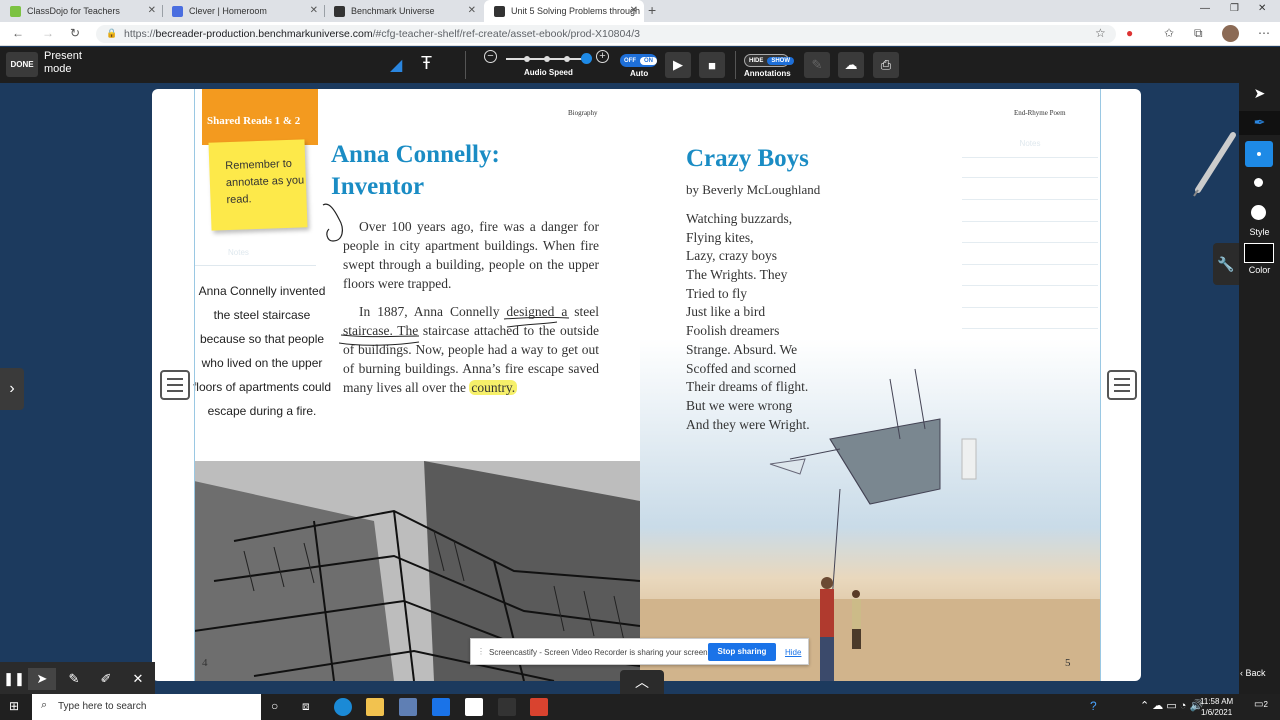 The width and height of the screenshot is (1280, 720). Describe the element at coordinates (638, 60) in the screenshot. I see `auto-toggle: OFF ON` at that location.